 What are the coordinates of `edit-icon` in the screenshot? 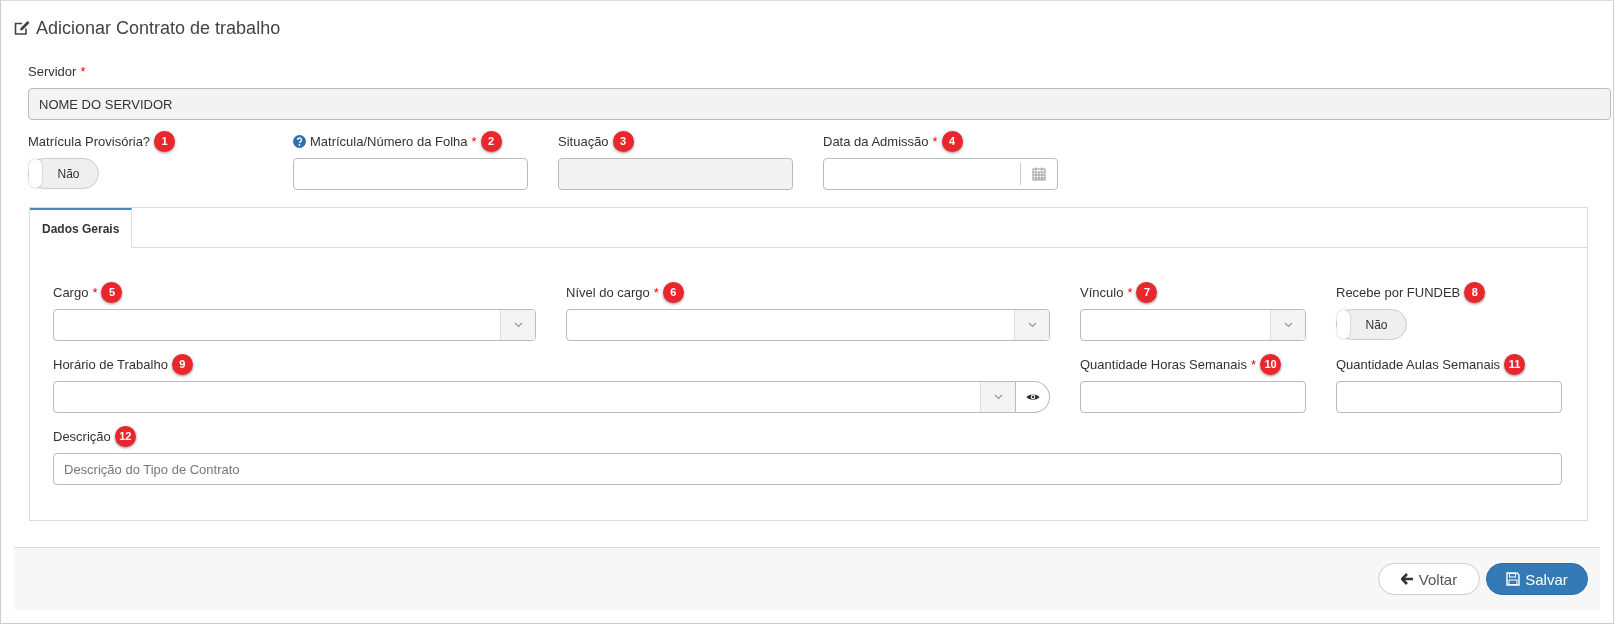 It's located at (22, 28).